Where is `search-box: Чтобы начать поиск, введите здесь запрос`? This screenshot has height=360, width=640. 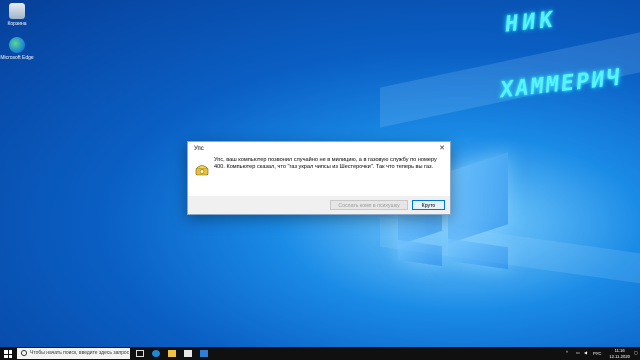
search-box: Чтобы начать поиск, введите здесь запрос is located at coordinates (73, 353).